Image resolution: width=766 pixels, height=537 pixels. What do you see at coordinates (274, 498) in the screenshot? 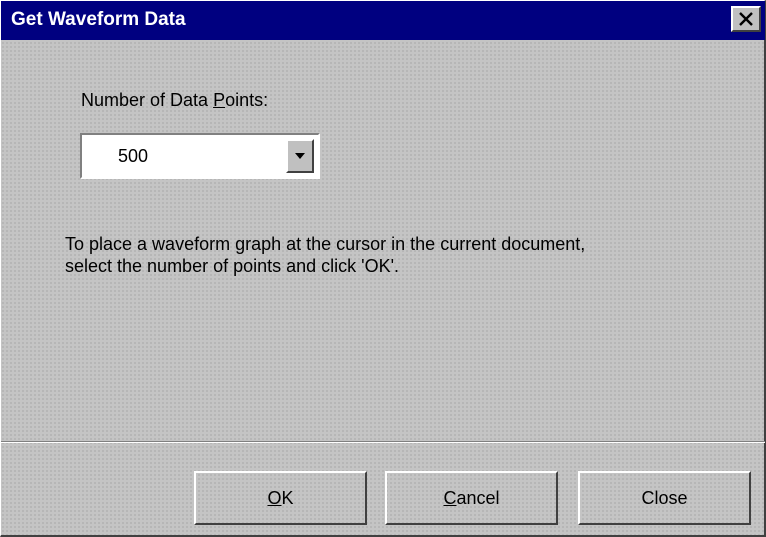
I see `ok-accesskey: O` at bounding box center [274, 498].